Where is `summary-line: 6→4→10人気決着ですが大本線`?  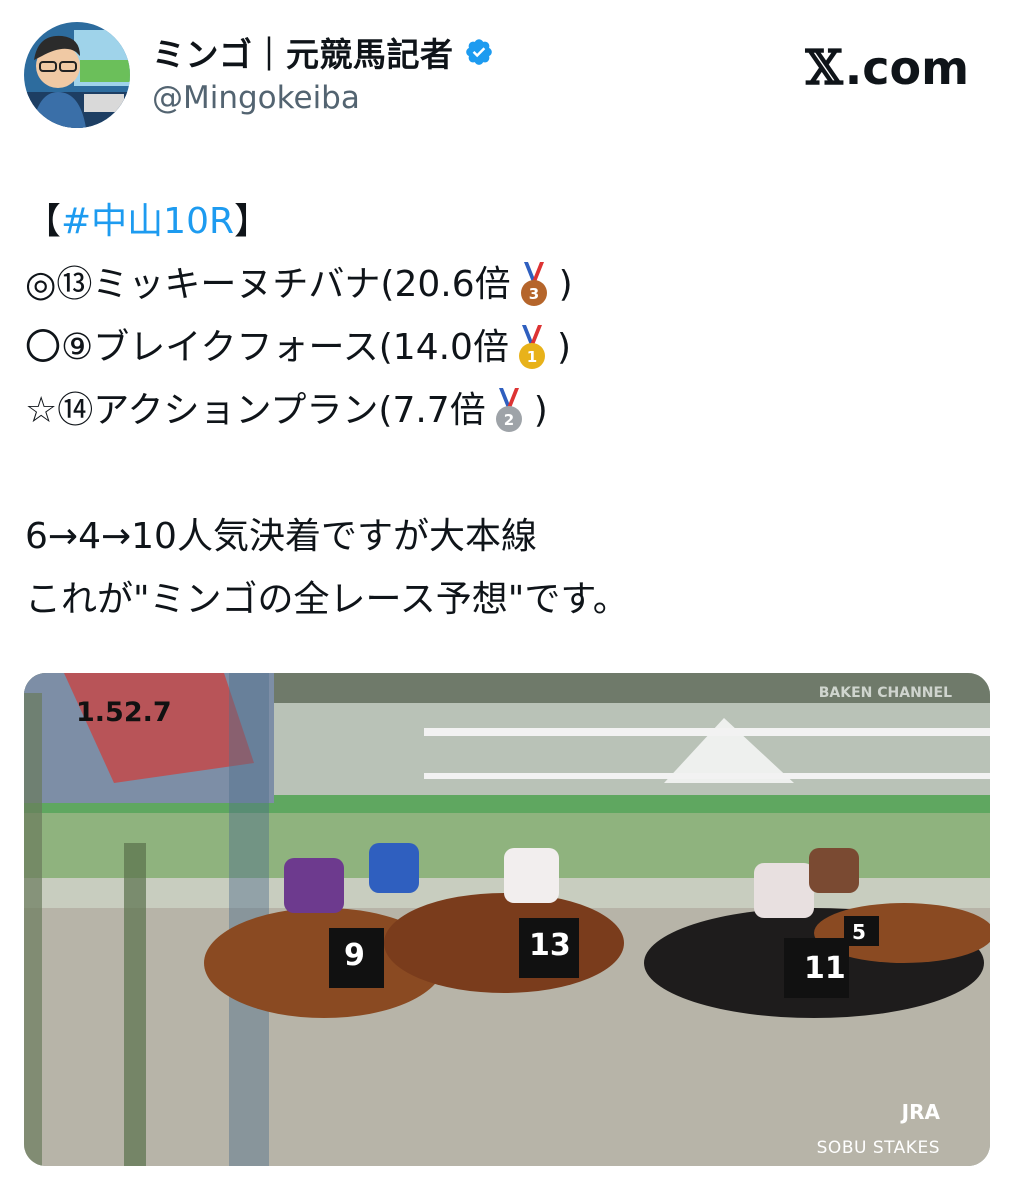
summary-line: 6→4→10人気決着ですが大本線 is located at coordinates (281, 536).